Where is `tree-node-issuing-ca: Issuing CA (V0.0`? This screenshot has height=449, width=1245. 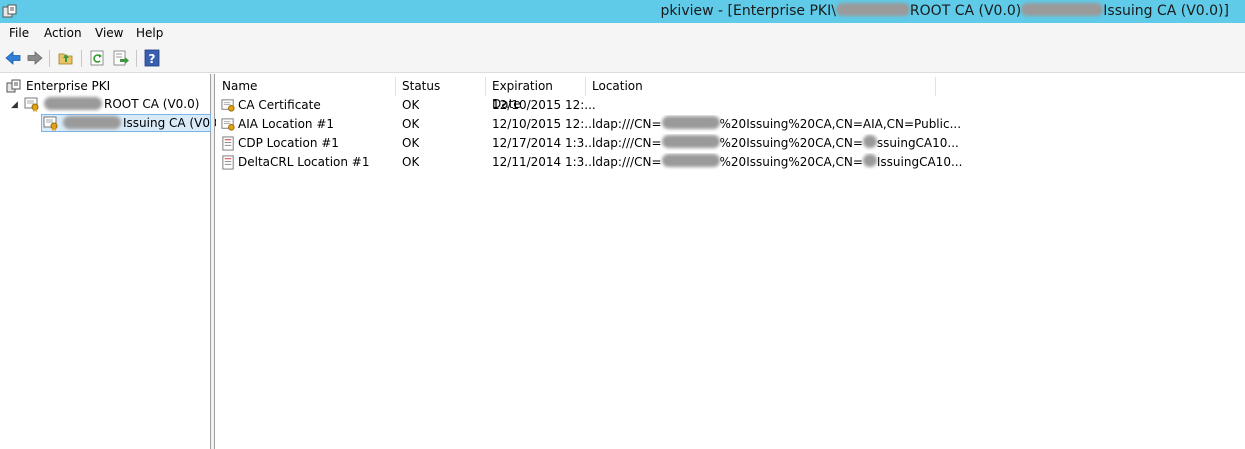 tree-node-issuing-ca: Issuing CA (V0.0 is located at coordinates (132, 123).